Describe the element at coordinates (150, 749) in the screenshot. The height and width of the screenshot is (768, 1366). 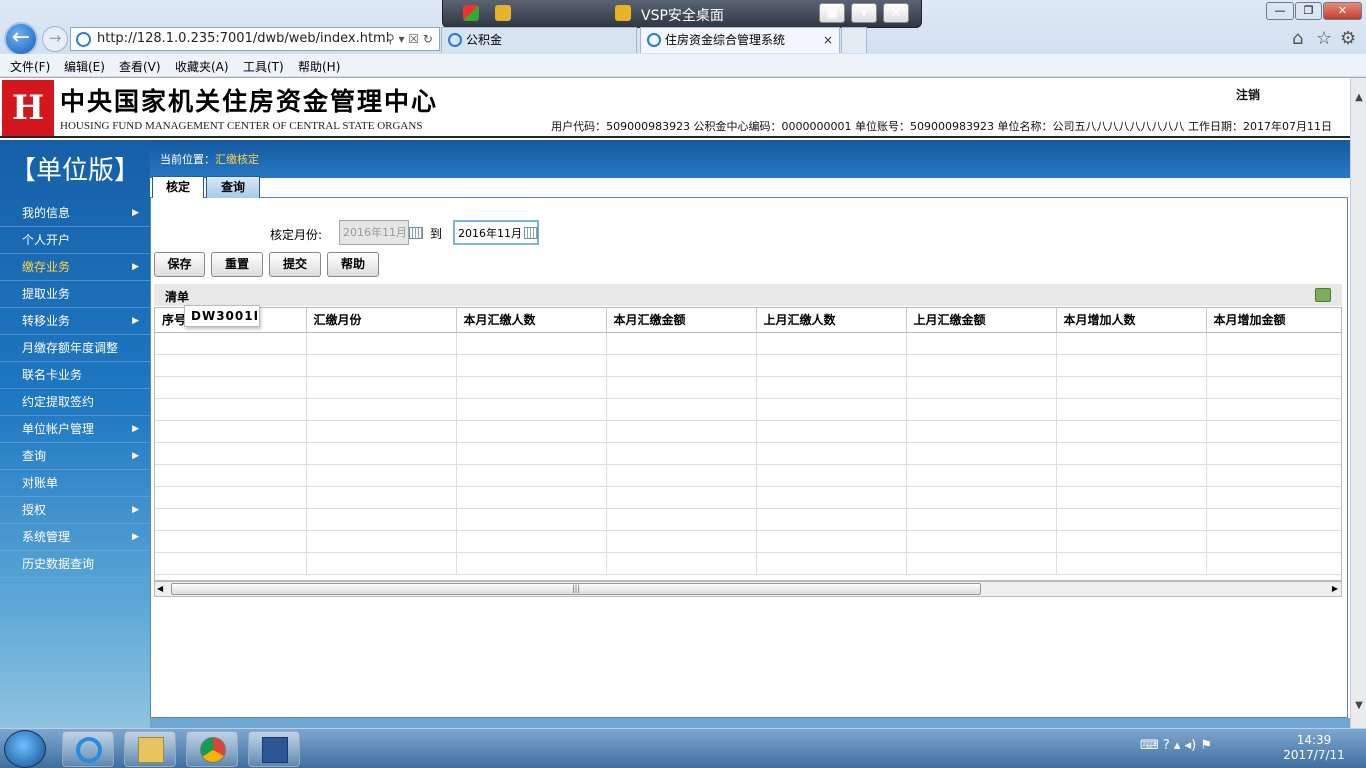
I see `taskbar-explorer` at that location.